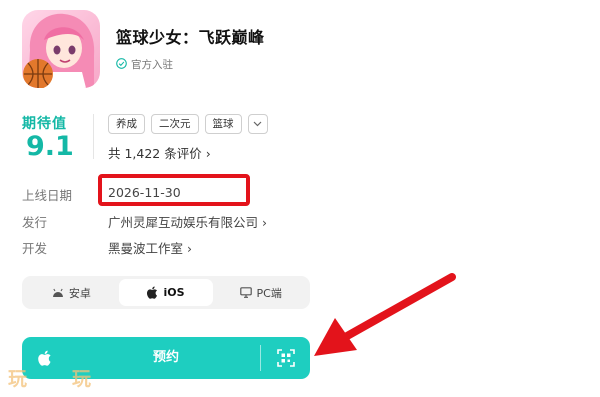 The image size is (600, 397). Describe the element at coordinates (126, 124) in the screenshot. I see `tag-item: 养成` at that location.